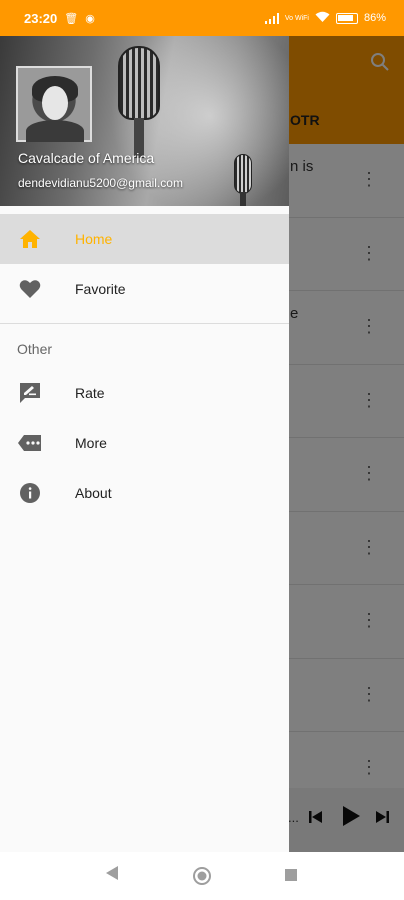  What do you see at coordinates (30, 493) in the screenshot?
I see `info-icon` at bounding box center [30, 493].